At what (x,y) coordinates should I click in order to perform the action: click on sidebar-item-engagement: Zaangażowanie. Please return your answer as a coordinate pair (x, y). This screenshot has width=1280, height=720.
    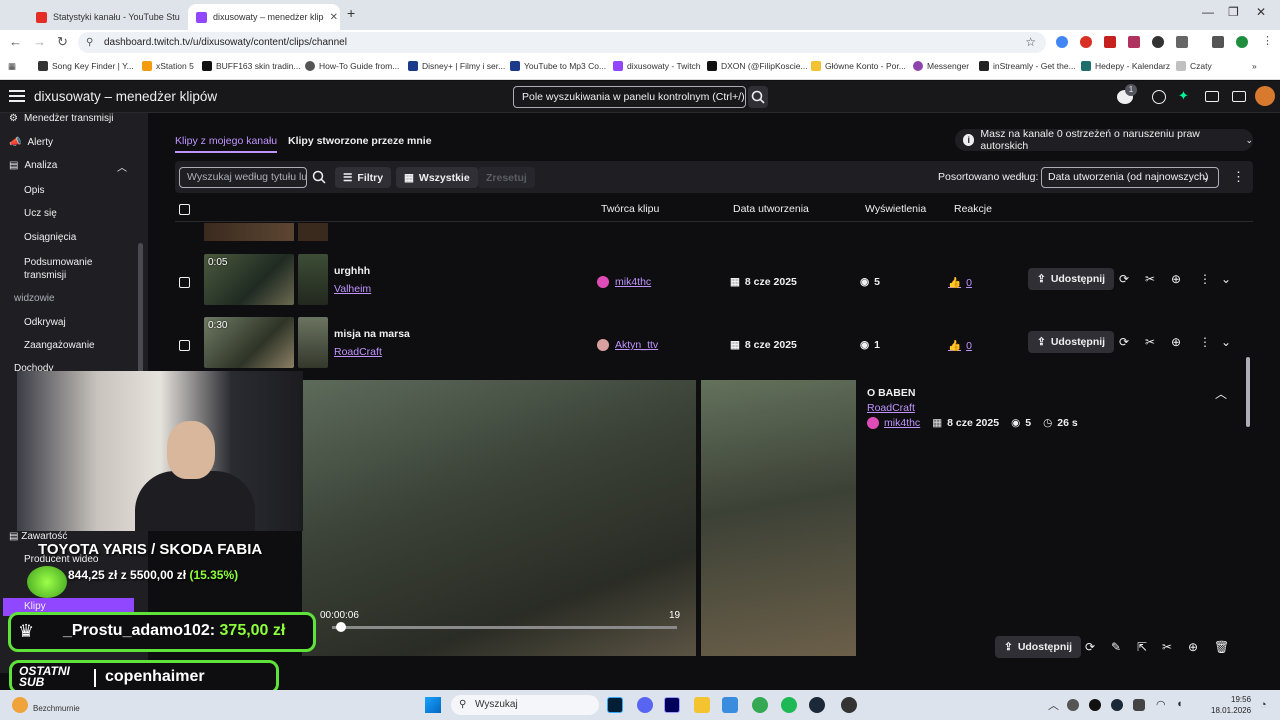
    Looking at the image, I should click on (59, 345).